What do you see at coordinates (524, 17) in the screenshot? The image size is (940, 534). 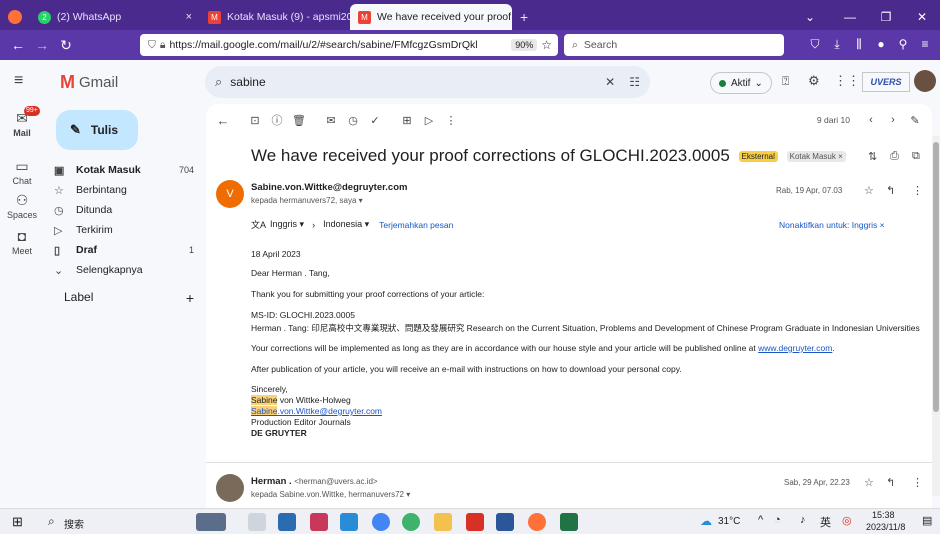 I see `new-tab-button: +` at bounding box center [524, 17].